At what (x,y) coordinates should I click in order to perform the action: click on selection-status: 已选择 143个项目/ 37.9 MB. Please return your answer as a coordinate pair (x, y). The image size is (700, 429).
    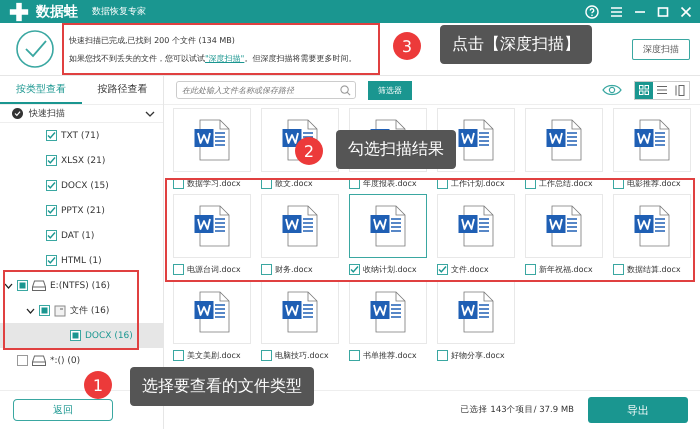
    Looking at the image, I should click on (517, 410).